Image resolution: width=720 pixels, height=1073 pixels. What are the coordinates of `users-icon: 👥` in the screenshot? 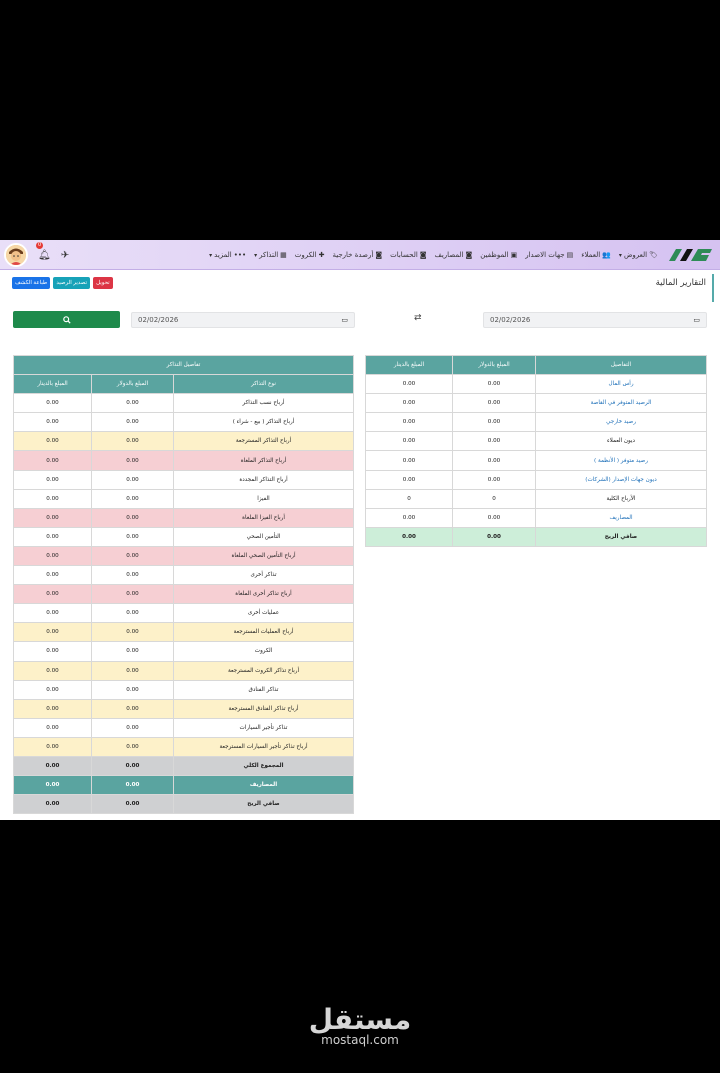 It's located at (606, 255).